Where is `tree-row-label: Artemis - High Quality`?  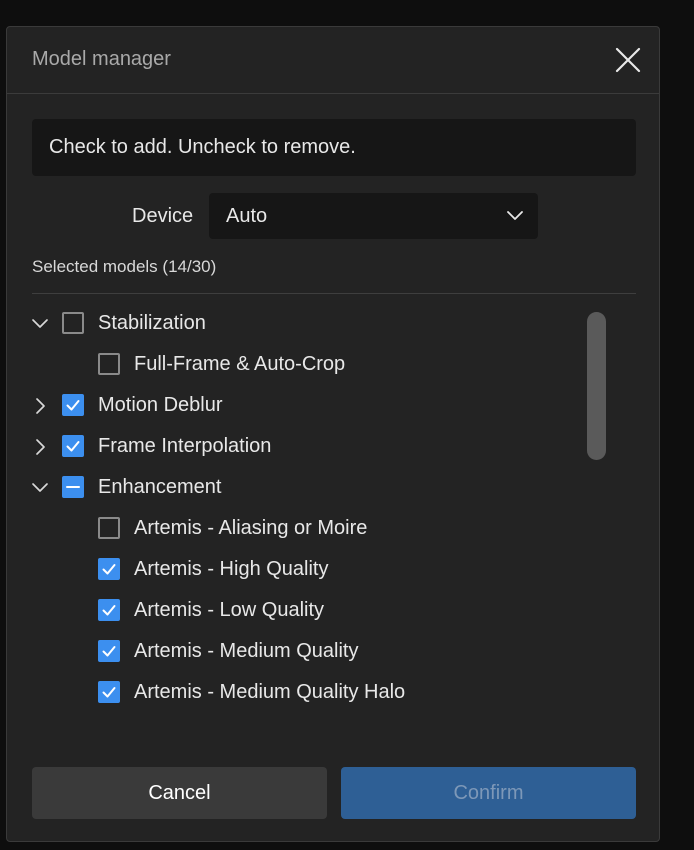 tree-row-label: Artemis - High Quality is located at coordinates (231, 569).